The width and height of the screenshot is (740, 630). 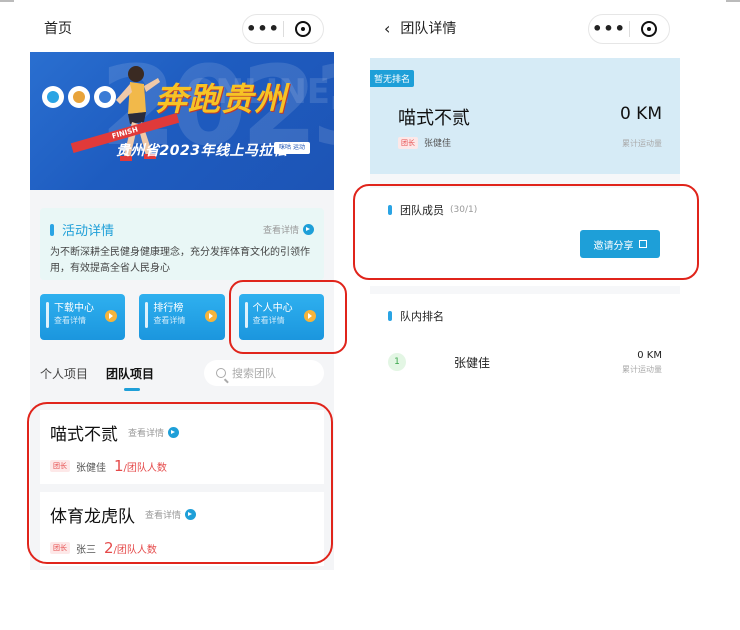 I want to click on activity-more-label: 查看详情, so click(x=280, y=231).